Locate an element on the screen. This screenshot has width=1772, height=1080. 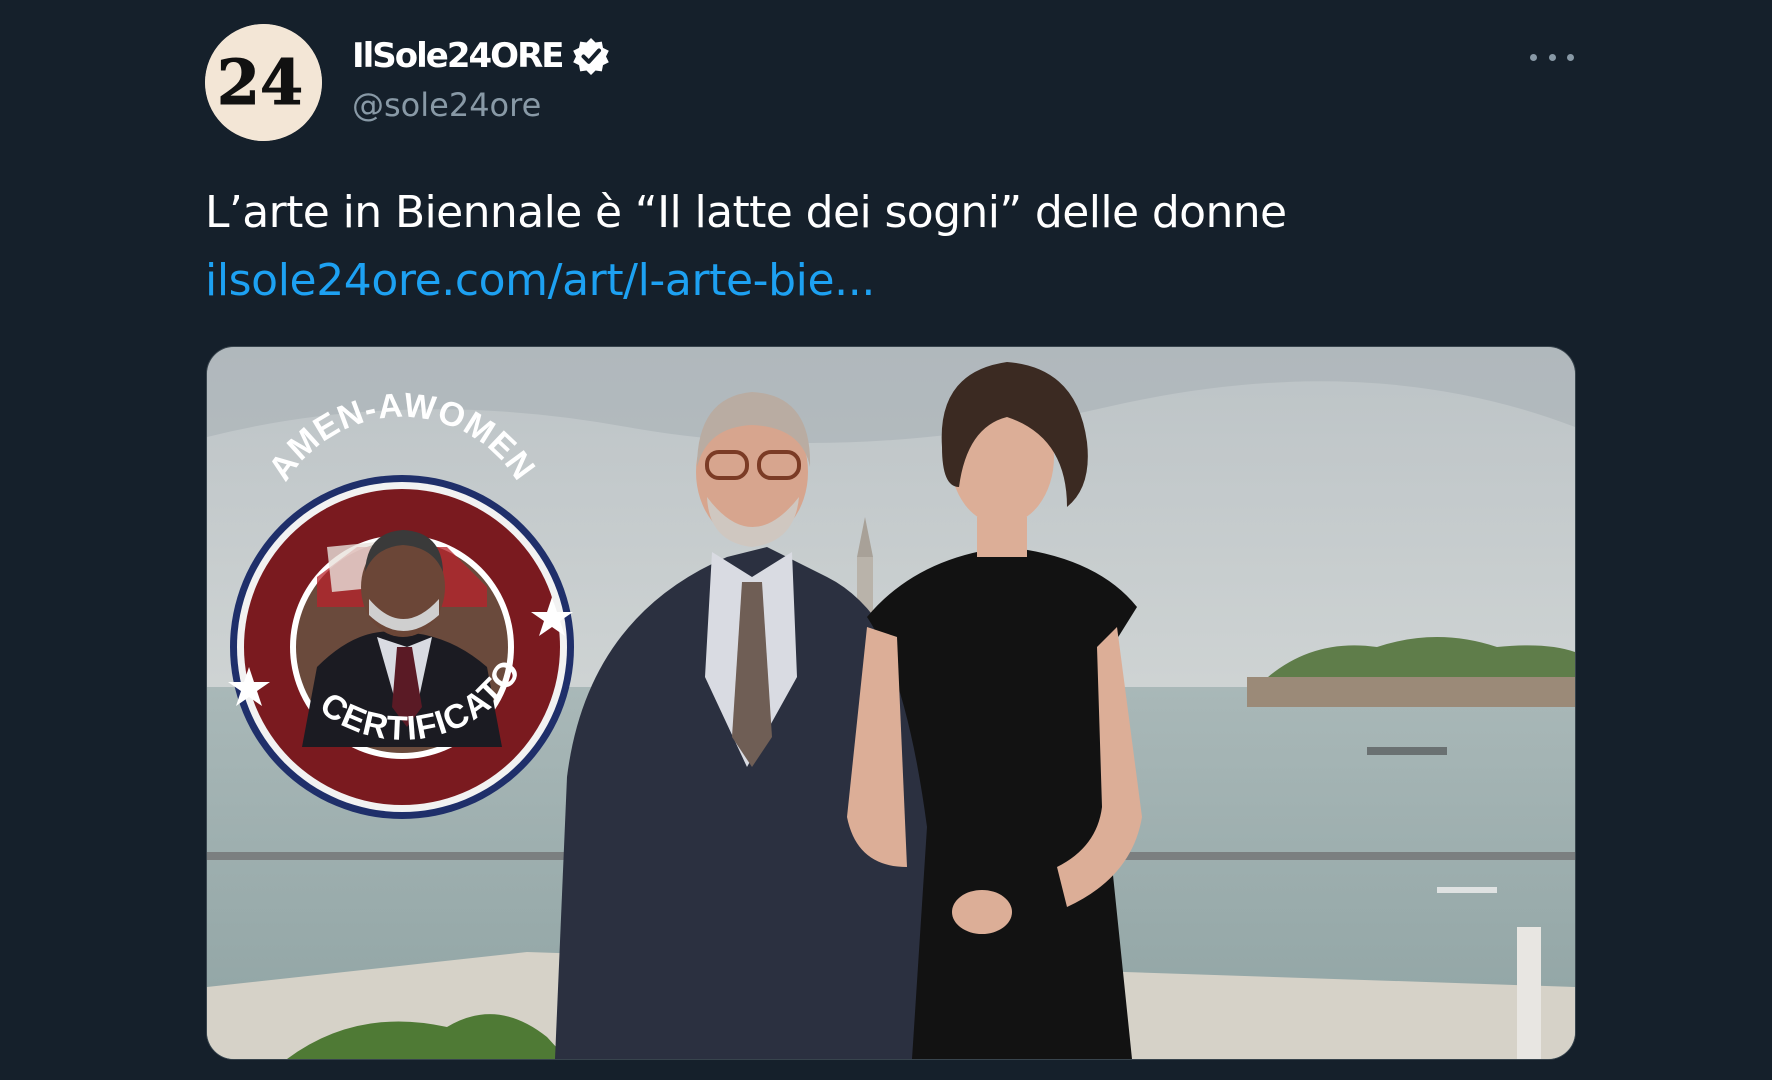
user-handle: @sole24ore is located at coordinates (446, 105).